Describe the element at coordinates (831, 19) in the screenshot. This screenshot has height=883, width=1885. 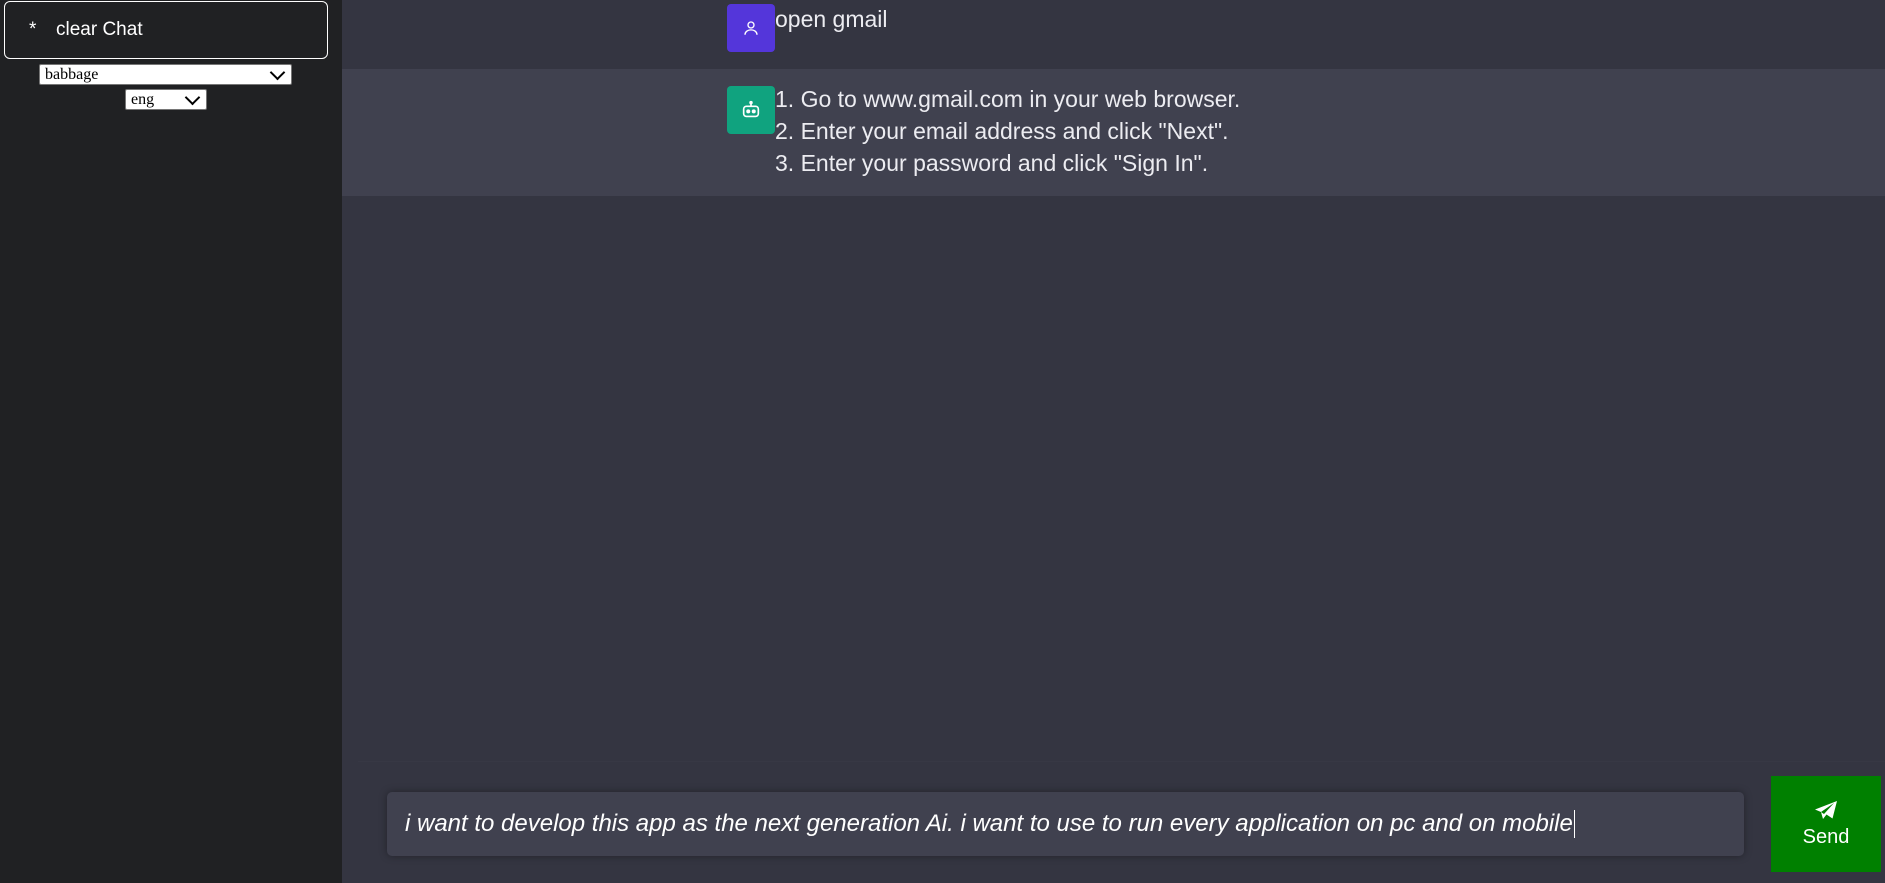
I see `user-message-text: open gmail` at that location.